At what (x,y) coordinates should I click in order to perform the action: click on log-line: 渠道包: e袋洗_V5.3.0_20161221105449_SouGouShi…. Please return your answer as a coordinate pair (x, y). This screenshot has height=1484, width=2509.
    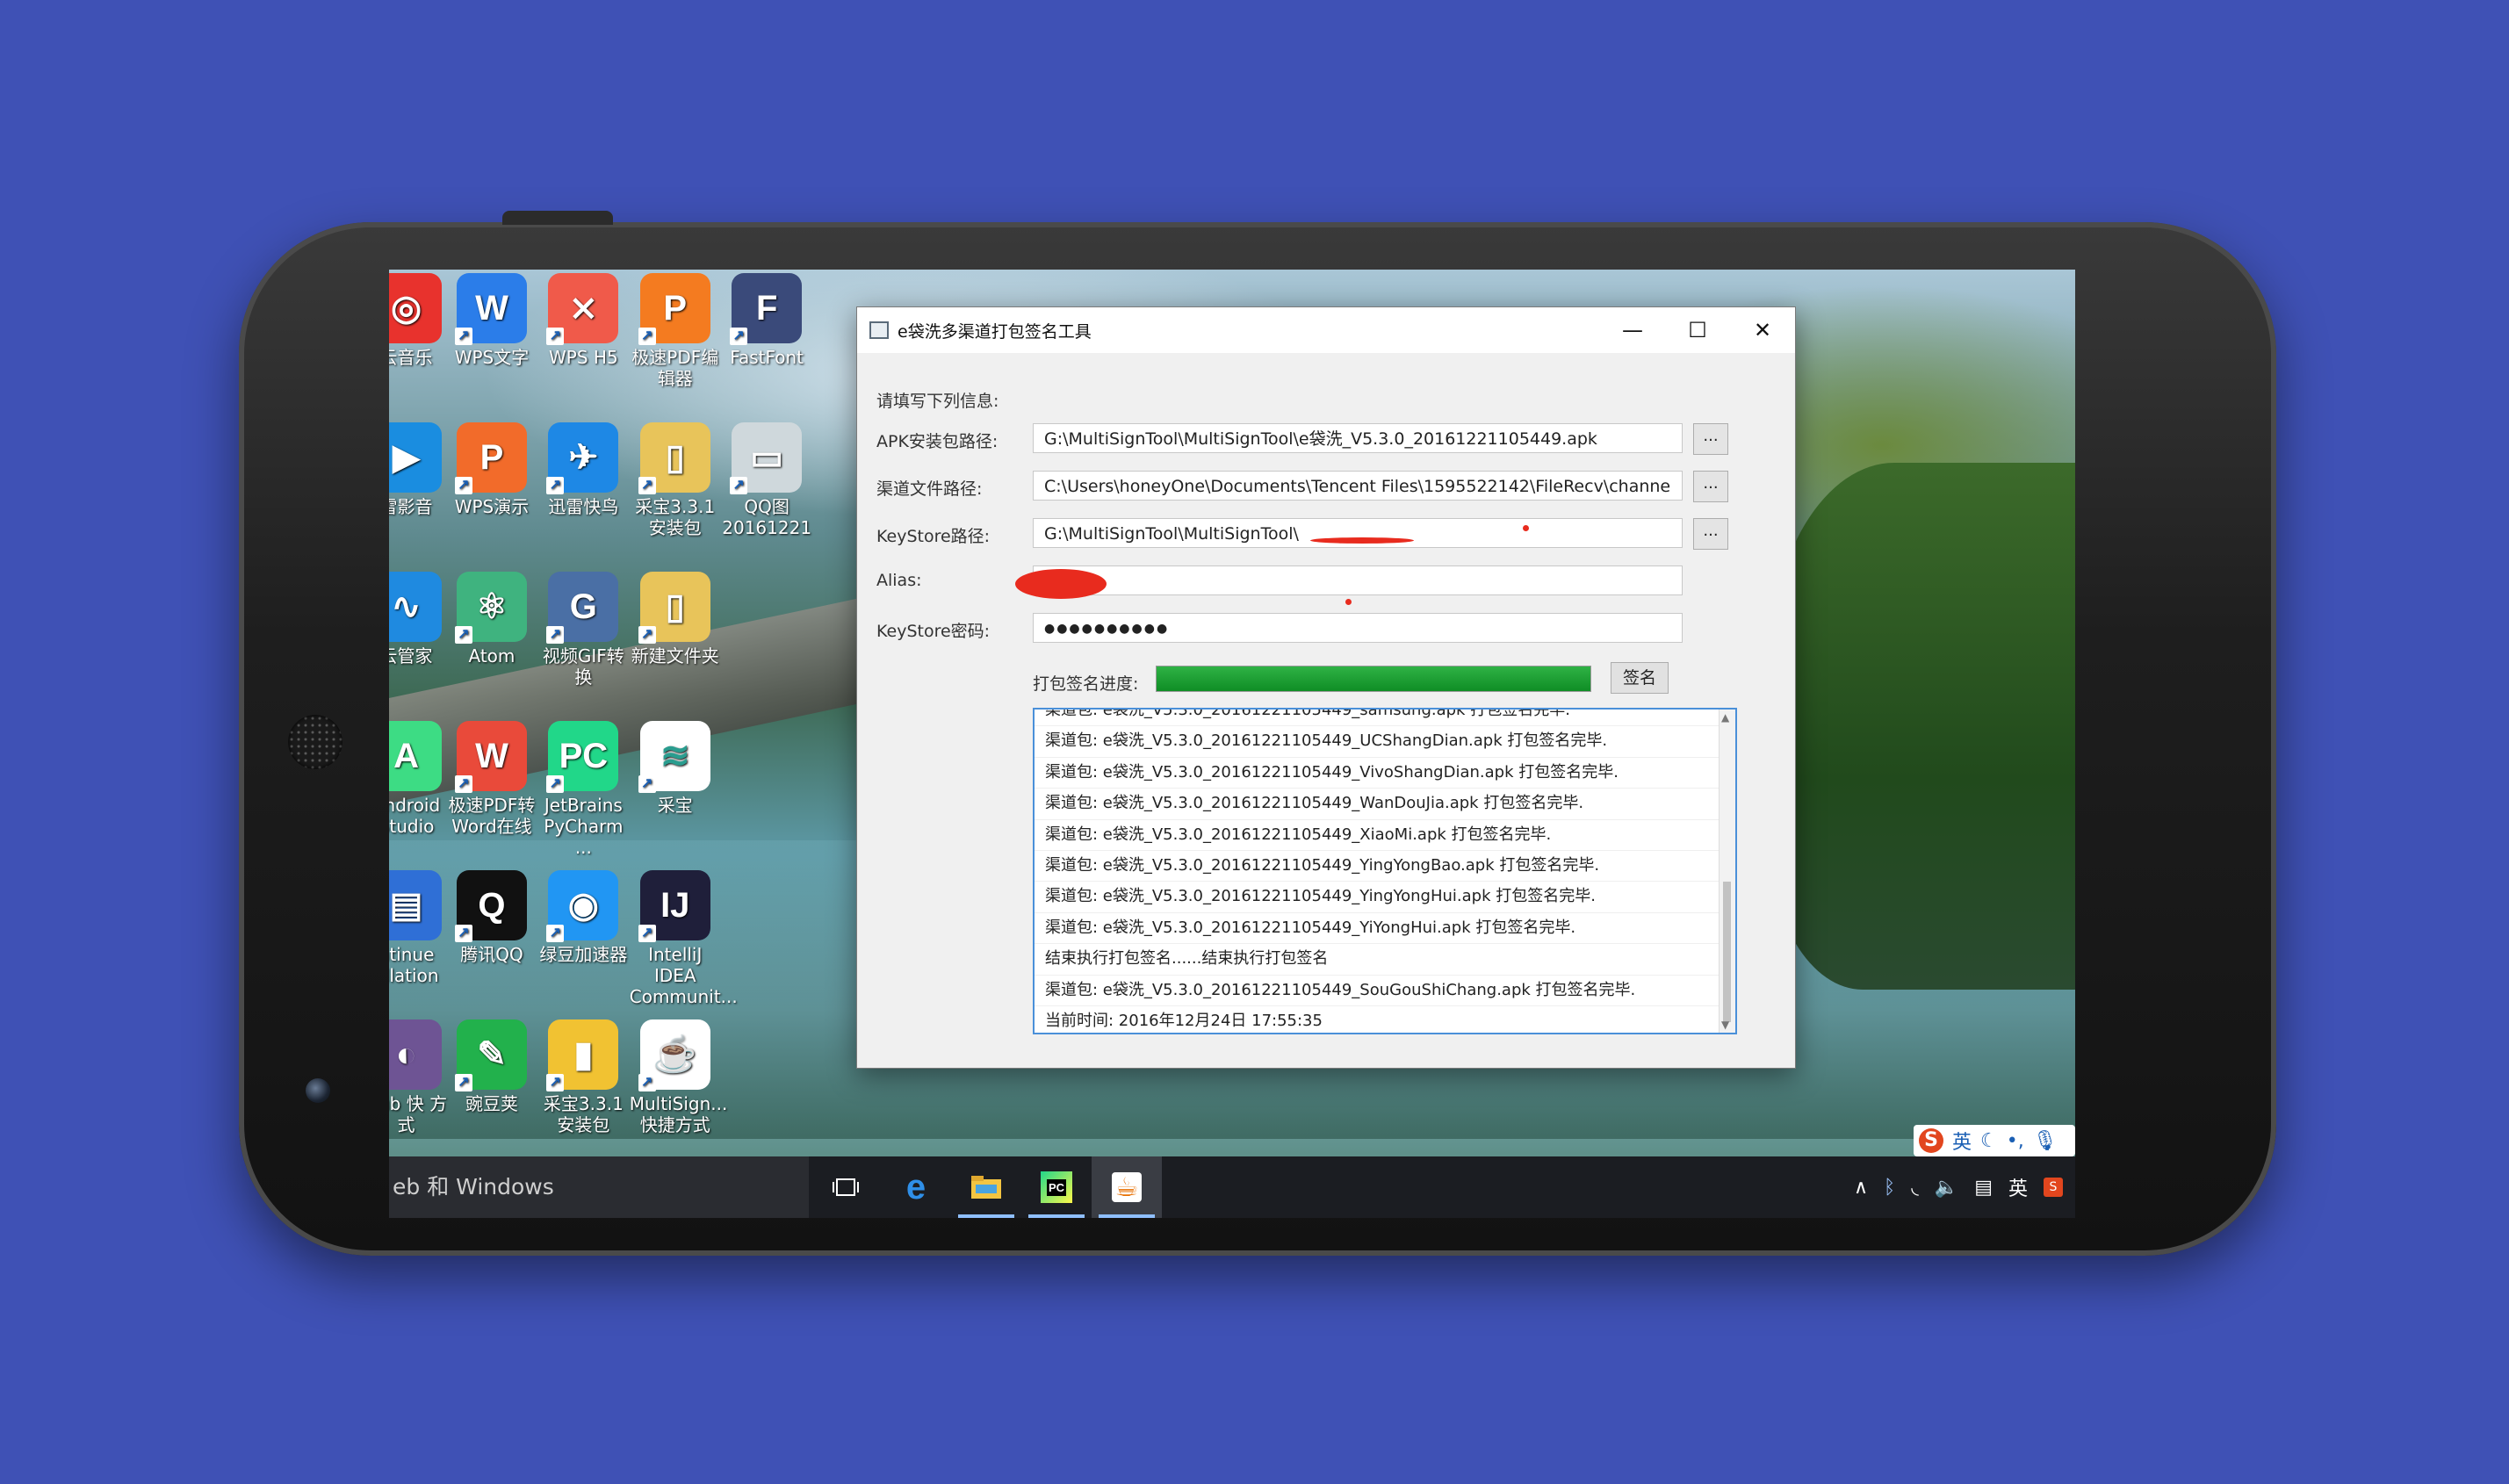
    Looking at the image, I should click on (1385, 991).